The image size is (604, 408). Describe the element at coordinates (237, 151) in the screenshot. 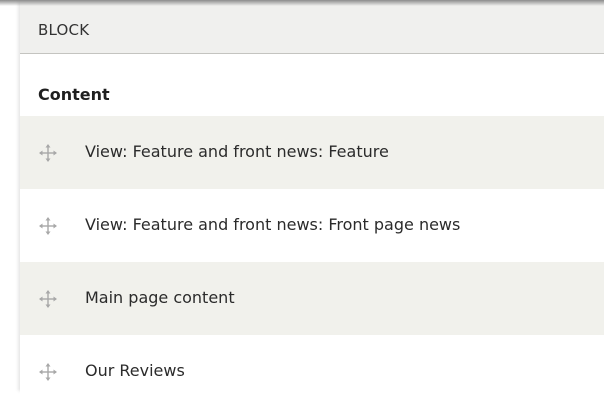

I see `block-name: View: Feature and front news: Feature` at that location.